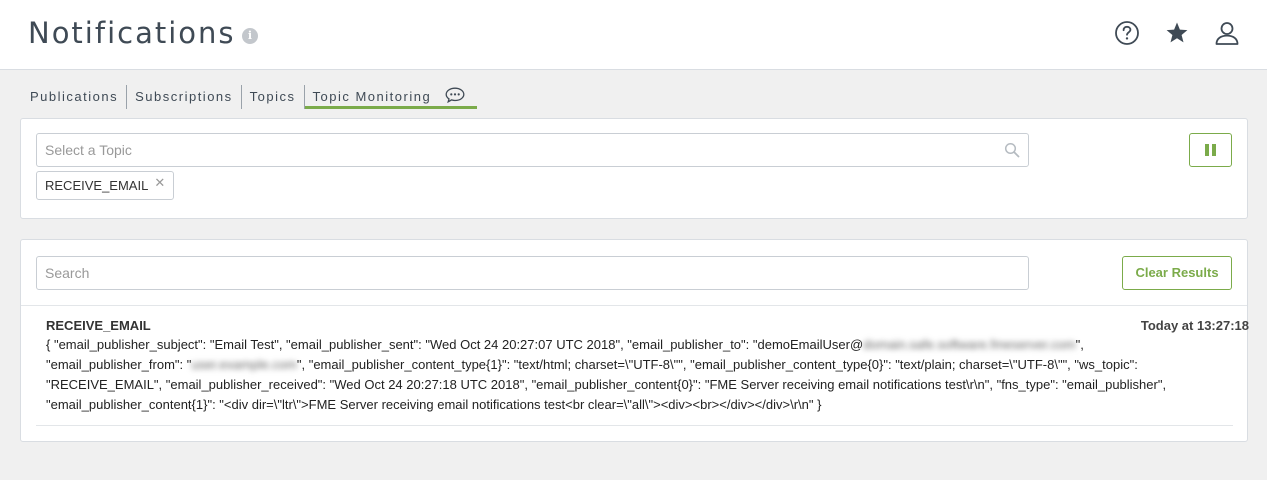  What do you see at coordinates (244, 364) in the screenshot?
I see `redacted-text: user.example.com` at bounding box center [244, 364].